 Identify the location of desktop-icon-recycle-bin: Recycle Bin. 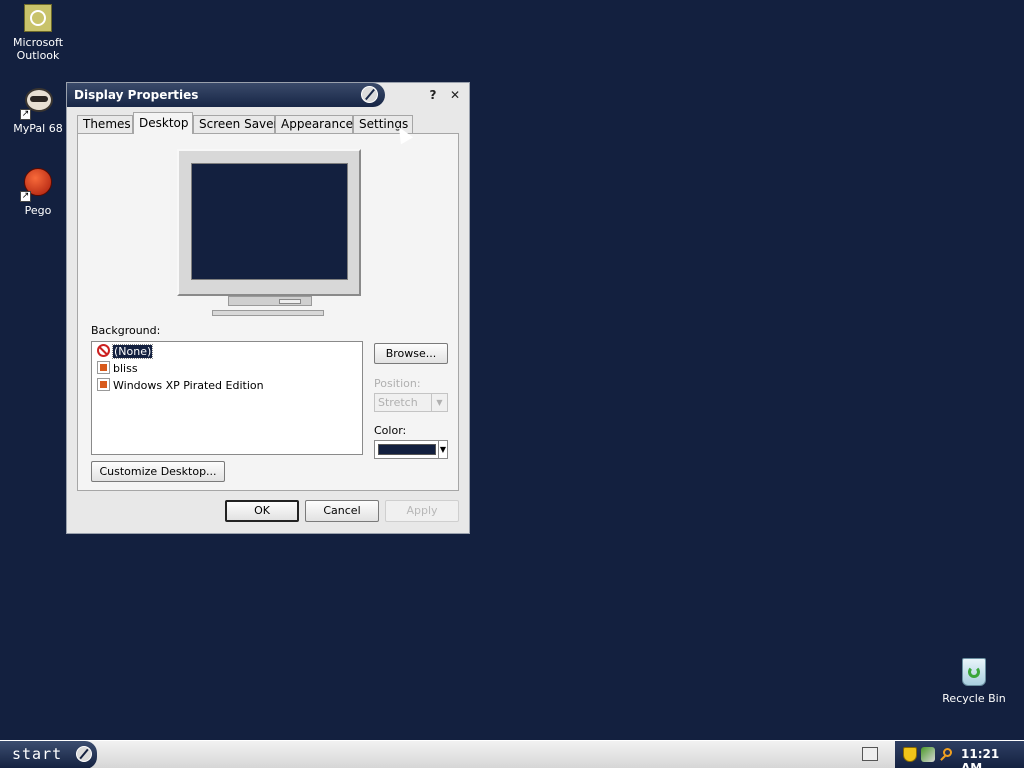
(974, 680).